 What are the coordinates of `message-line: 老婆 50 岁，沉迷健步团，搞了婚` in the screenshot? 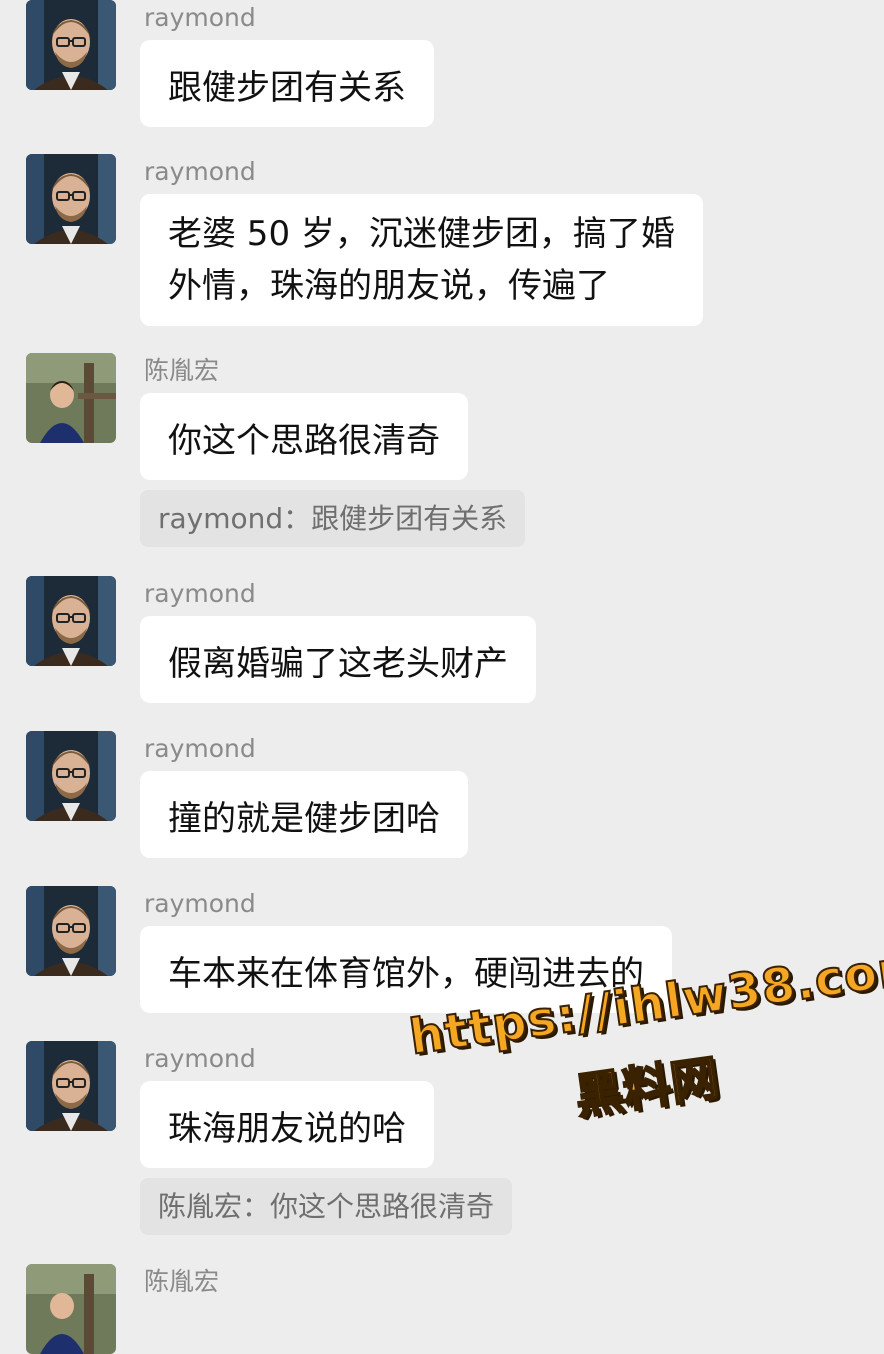 It's located at (421, 234).